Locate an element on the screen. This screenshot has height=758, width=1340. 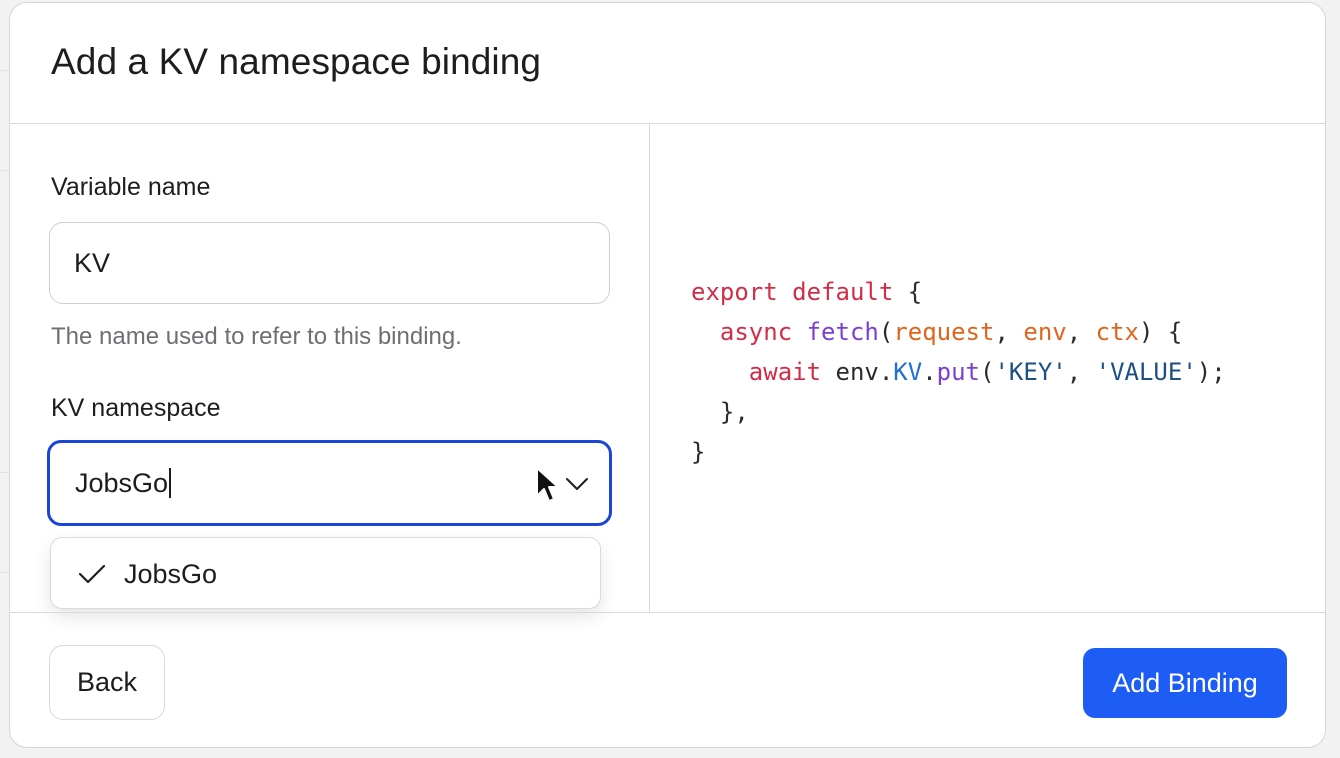
code-line-5: } is located at coordinates (698, 452).